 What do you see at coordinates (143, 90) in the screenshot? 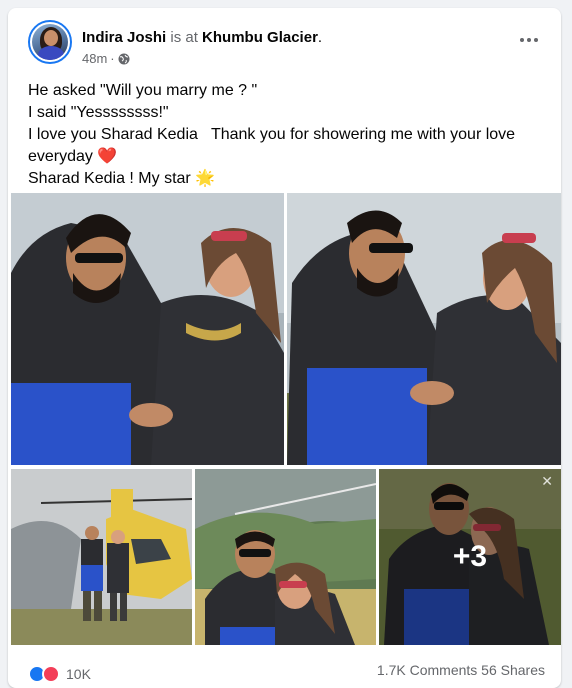
I see `post-line-1: He asked "Will you marry me ? "` at bounding box center [143, 90].